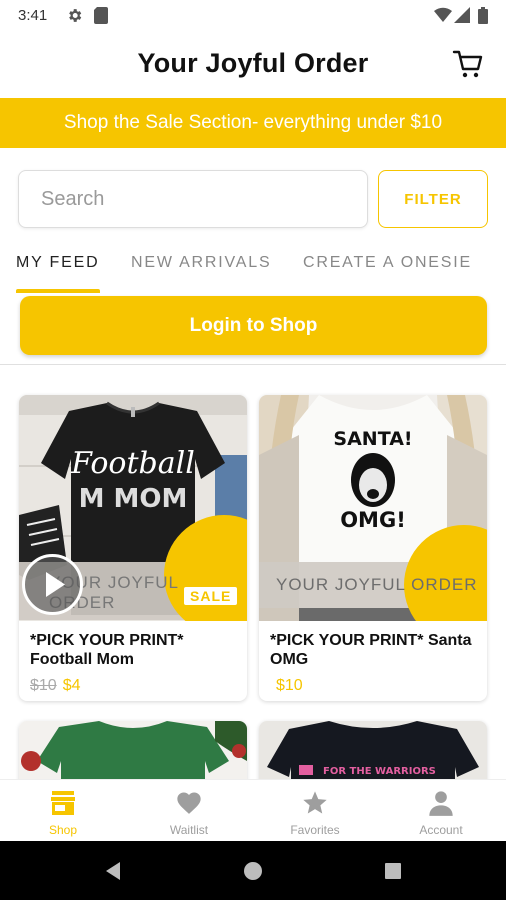 The width and height of the screenshot is (506, 900). I want to click on nav-favorites: Favorites, so click(315, 811).